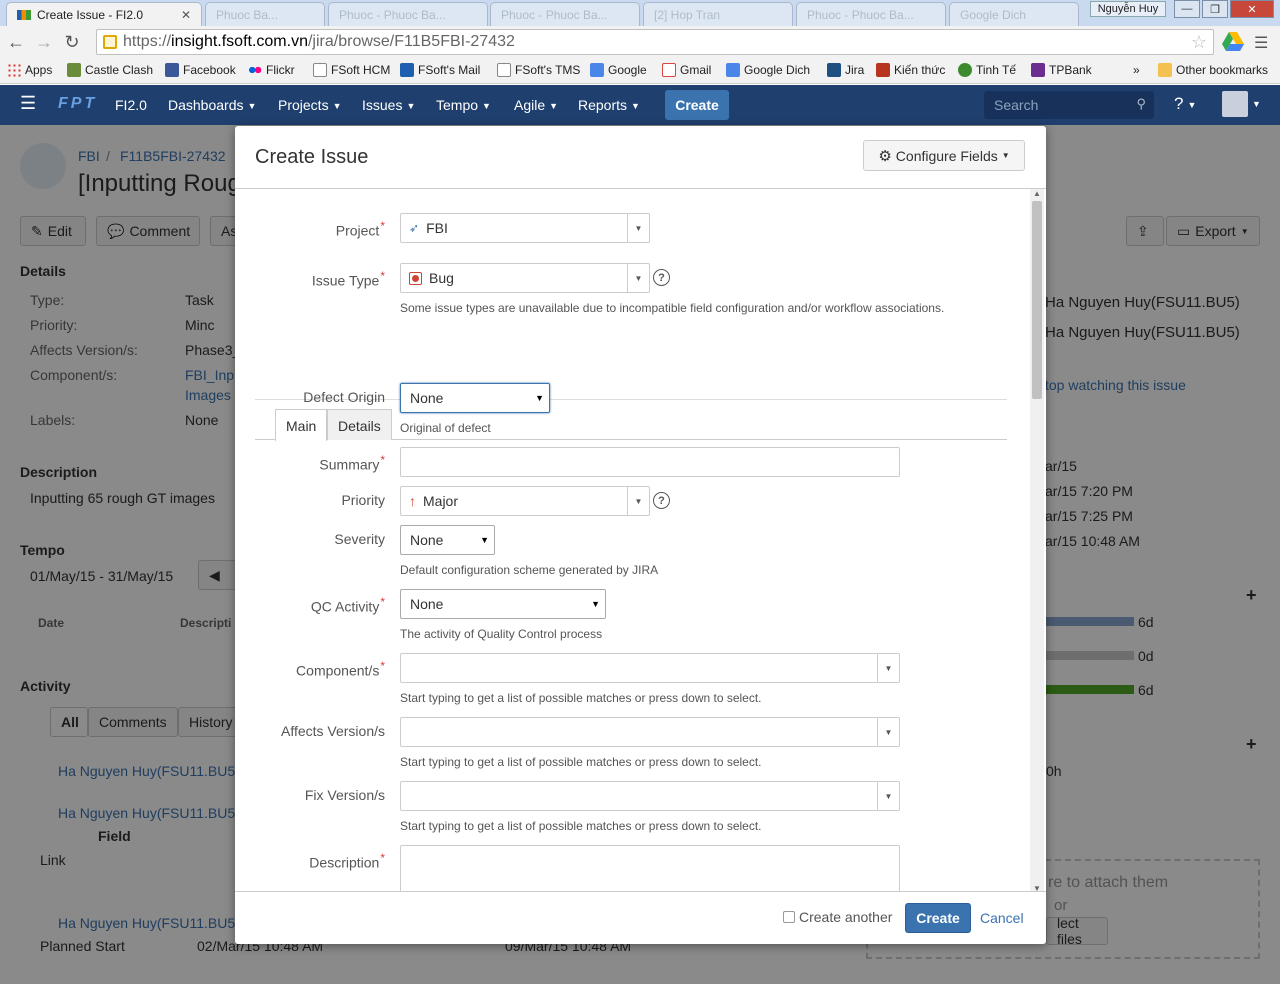 The image size is (1280, 984). I want to click on configure-fields-button: ⚙ Configure Fields ▼, so click(944, 155).